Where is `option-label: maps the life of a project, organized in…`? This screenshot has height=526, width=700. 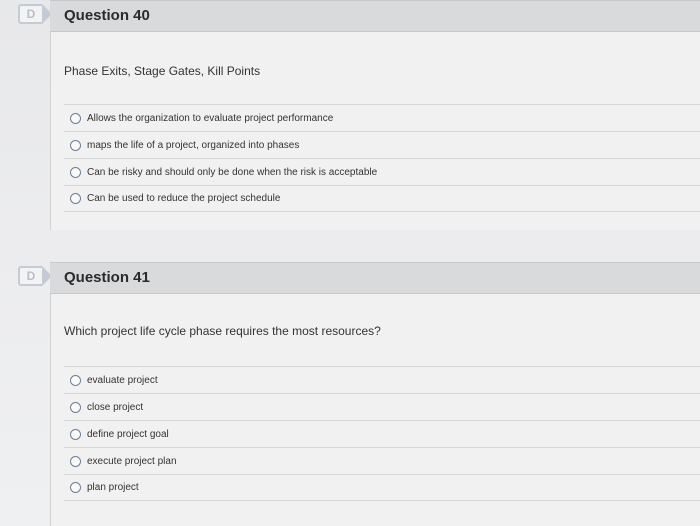
option-label: maps the life of a project, organized in… is located at coordinates (193, 145).